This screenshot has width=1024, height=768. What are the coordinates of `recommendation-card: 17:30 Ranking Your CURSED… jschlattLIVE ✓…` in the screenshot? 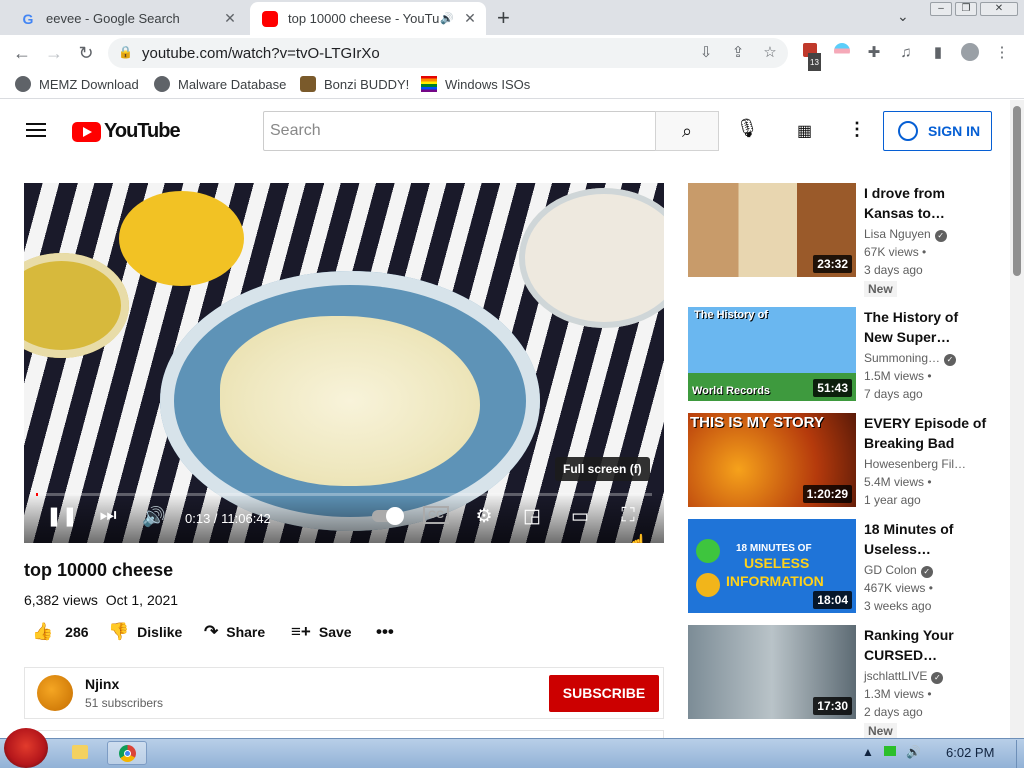 It's located at (843, 682).